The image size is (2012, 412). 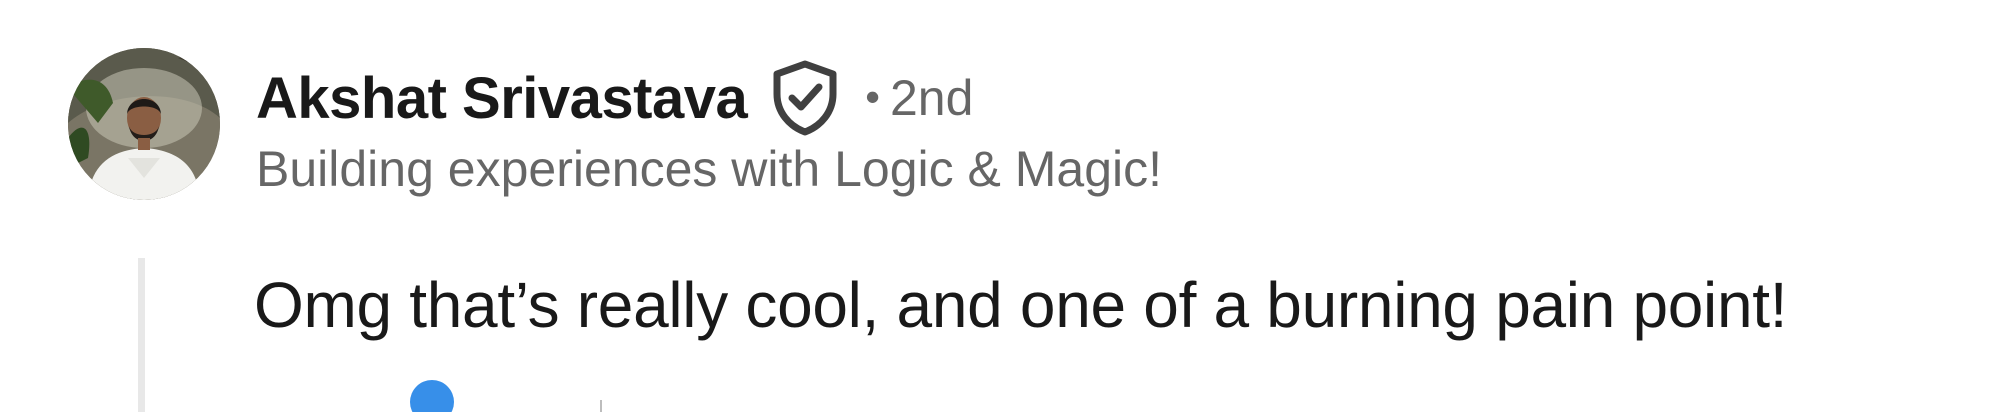 I want to click on thread-line, so click(x=141, y=335).